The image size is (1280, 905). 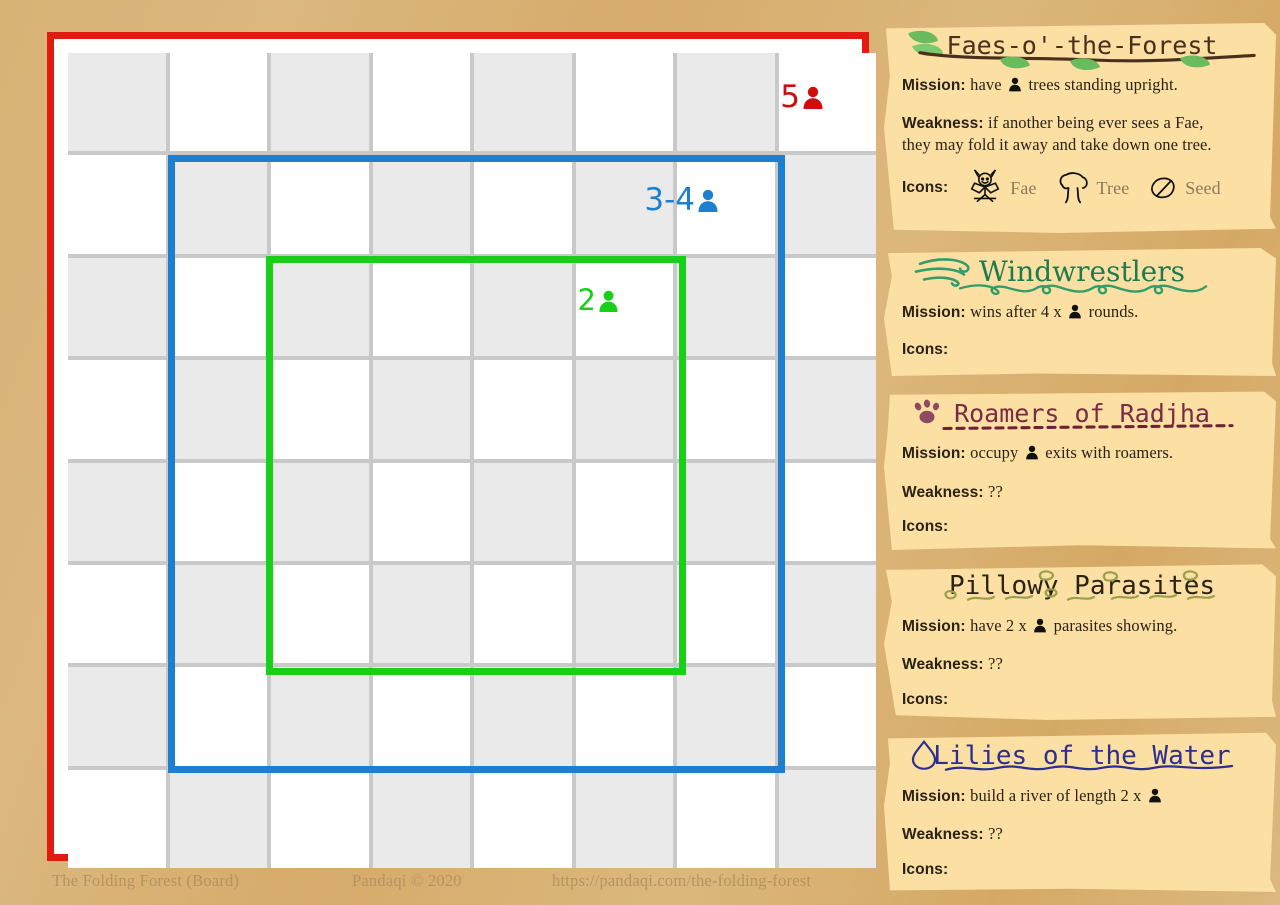 I want to click on branch-underline-decoration, so click(x=1082, y=49).